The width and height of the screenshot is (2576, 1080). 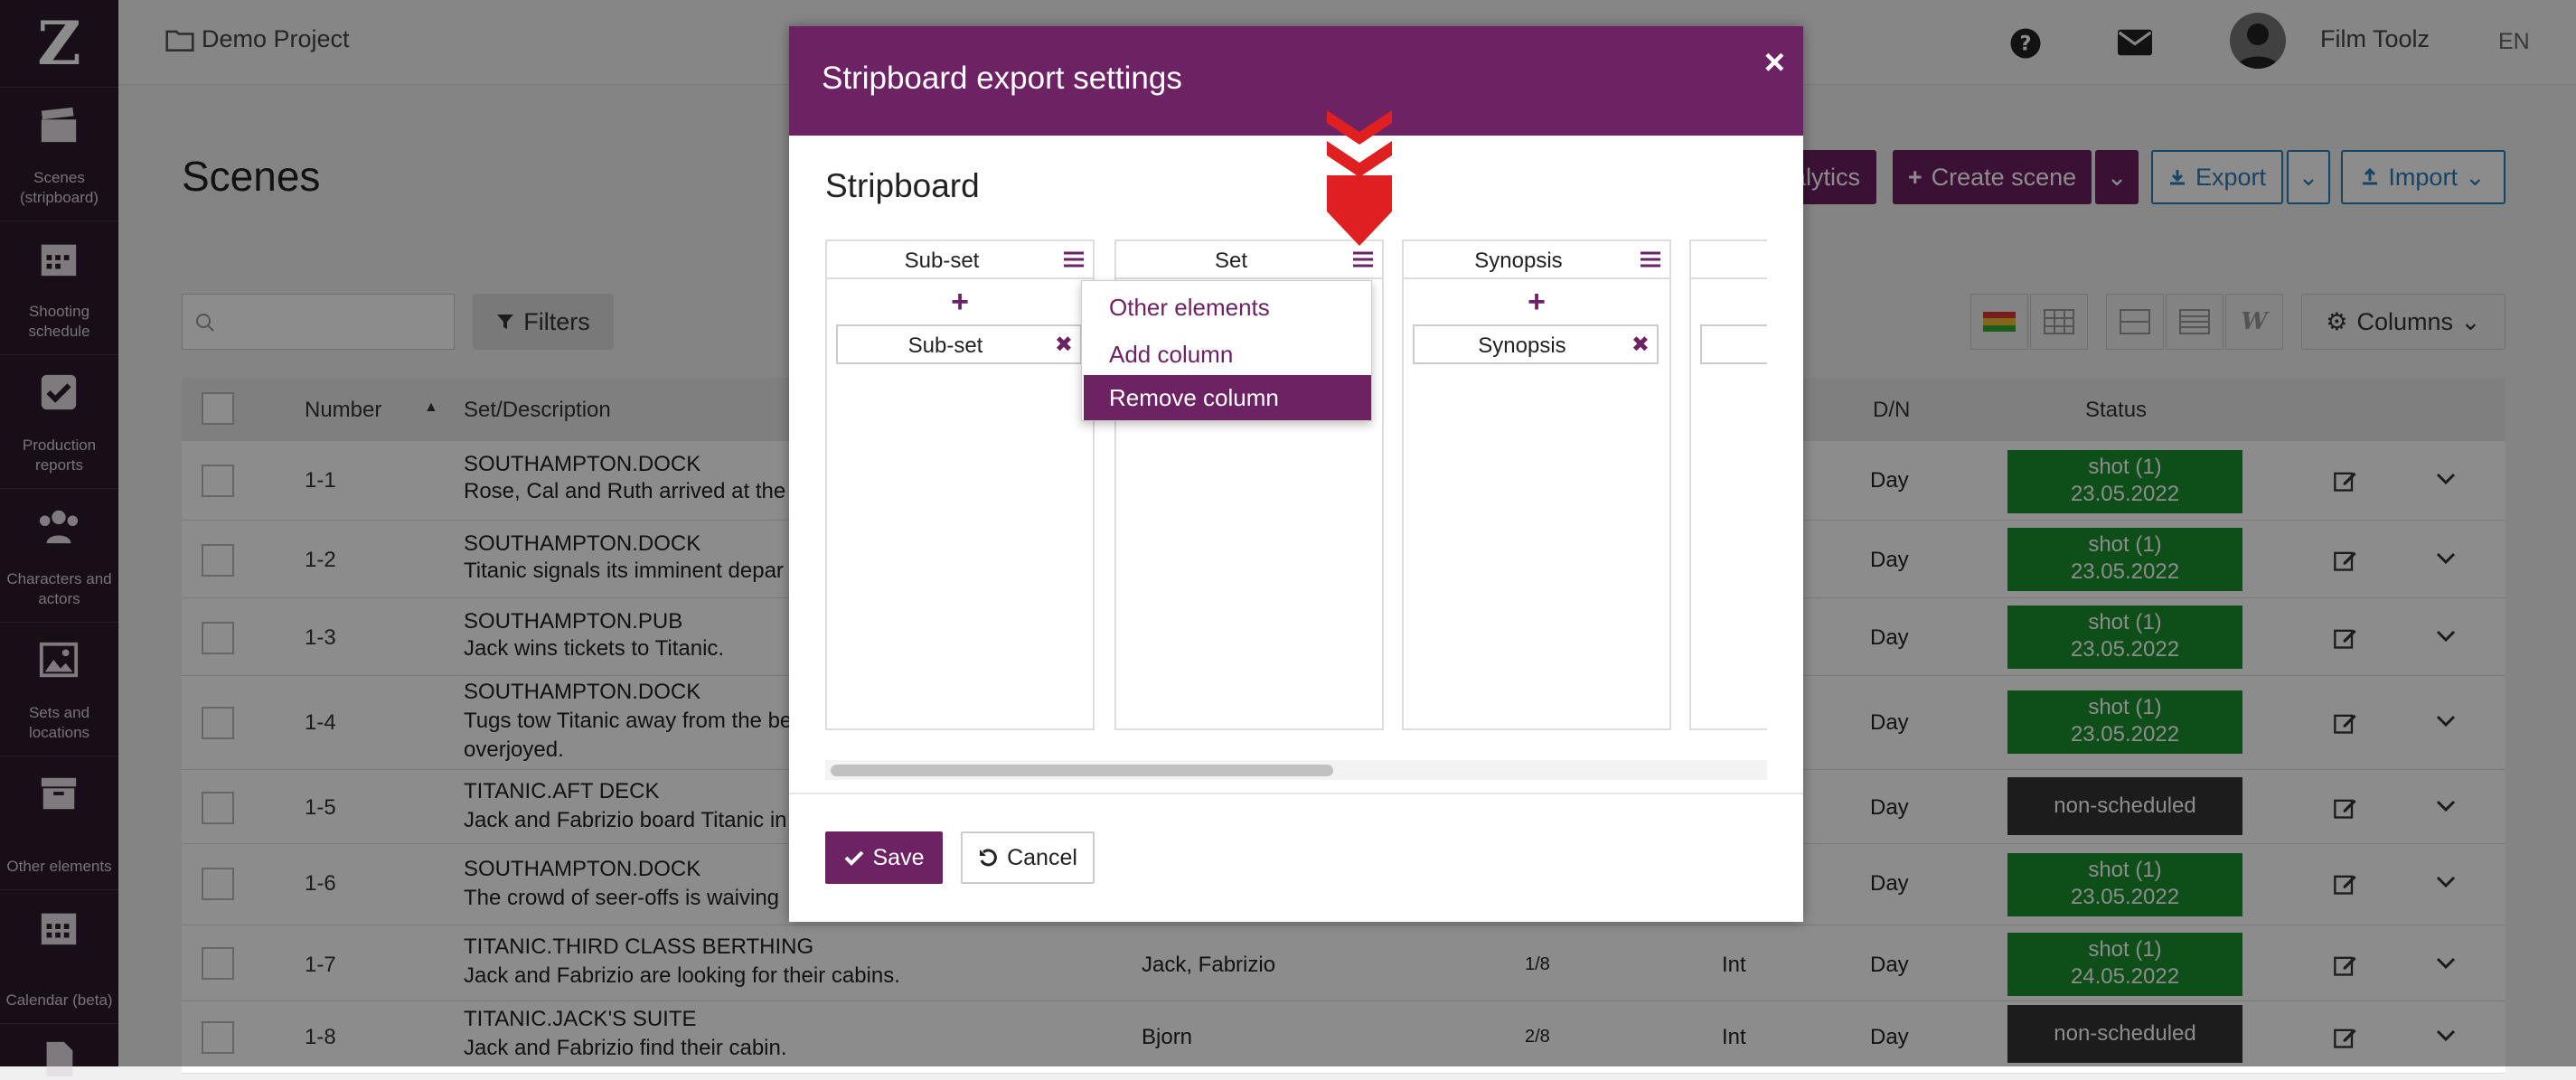 I want to click on stripboard-column: Synopsis + Synopsis ✖, so click(x=1537, y=484).